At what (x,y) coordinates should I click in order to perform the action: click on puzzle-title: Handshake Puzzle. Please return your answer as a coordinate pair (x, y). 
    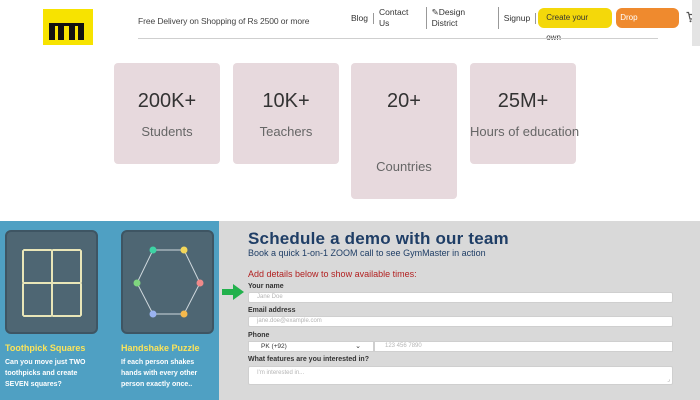
    Looking at the image, I should click on (160, 348).